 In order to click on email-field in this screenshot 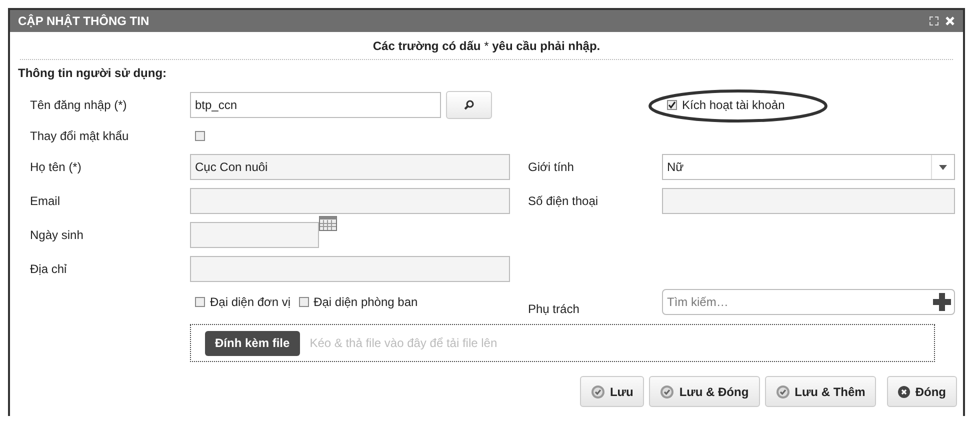, I will do `click(350, 201)`.